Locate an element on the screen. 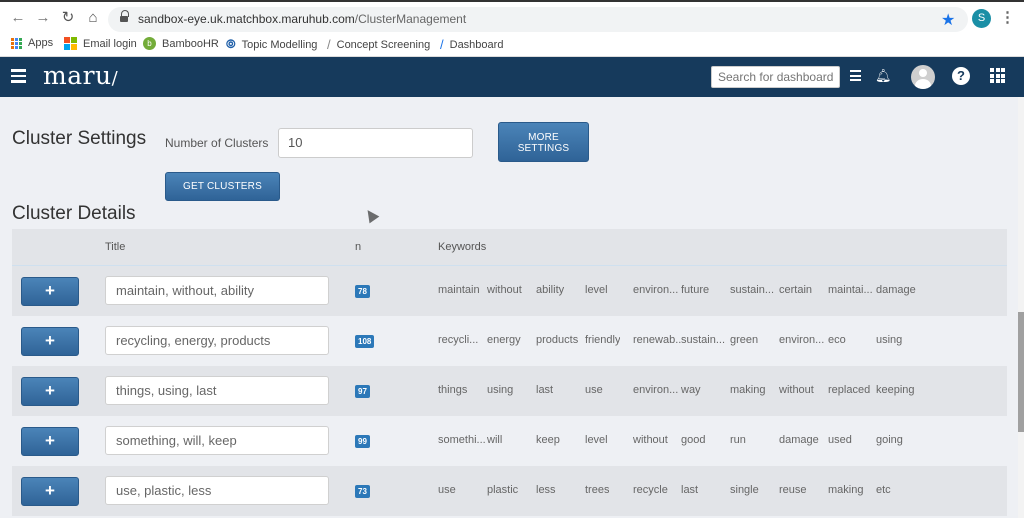 This screenshot has height=518, width=1024. bookmark-star-icon: ★ is located at coordinates (948, 20).